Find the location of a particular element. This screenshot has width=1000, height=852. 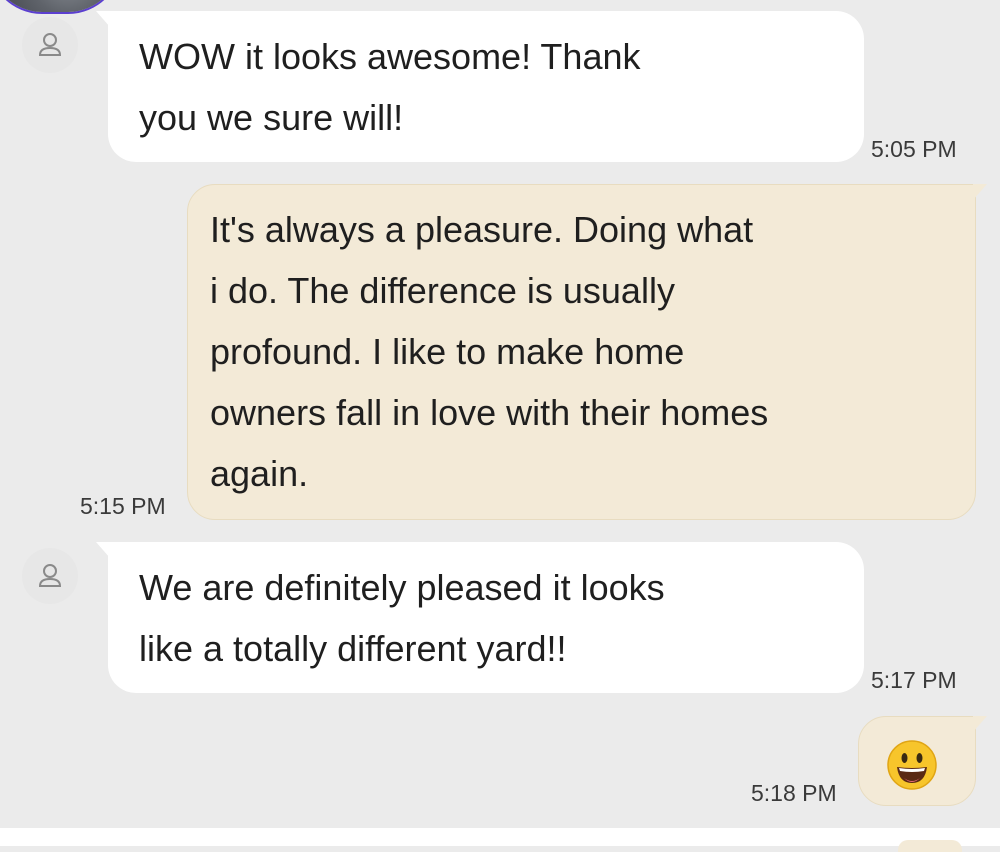

message-timestamp: 5:15 PM is located at coordinates (123, 506).